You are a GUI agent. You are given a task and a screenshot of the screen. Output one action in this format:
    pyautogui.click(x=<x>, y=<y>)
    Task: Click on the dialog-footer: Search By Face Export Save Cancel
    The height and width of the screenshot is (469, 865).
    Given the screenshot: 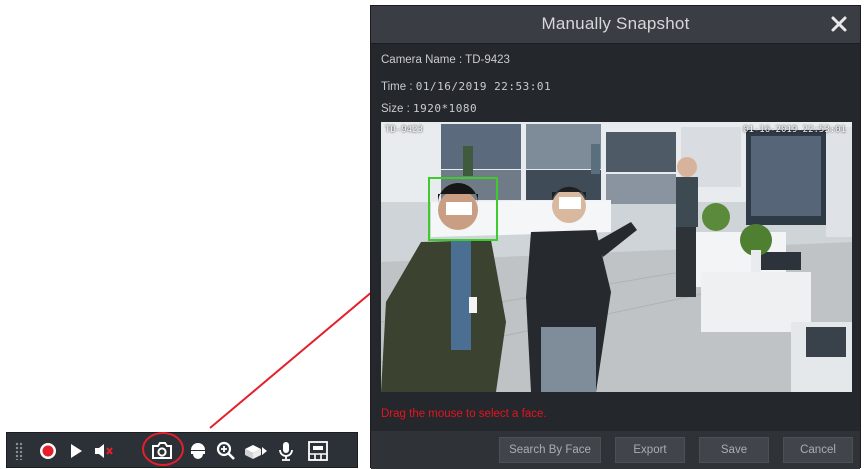 What is the action you would take?
    pyautogui.click(x=615, y=450)
    